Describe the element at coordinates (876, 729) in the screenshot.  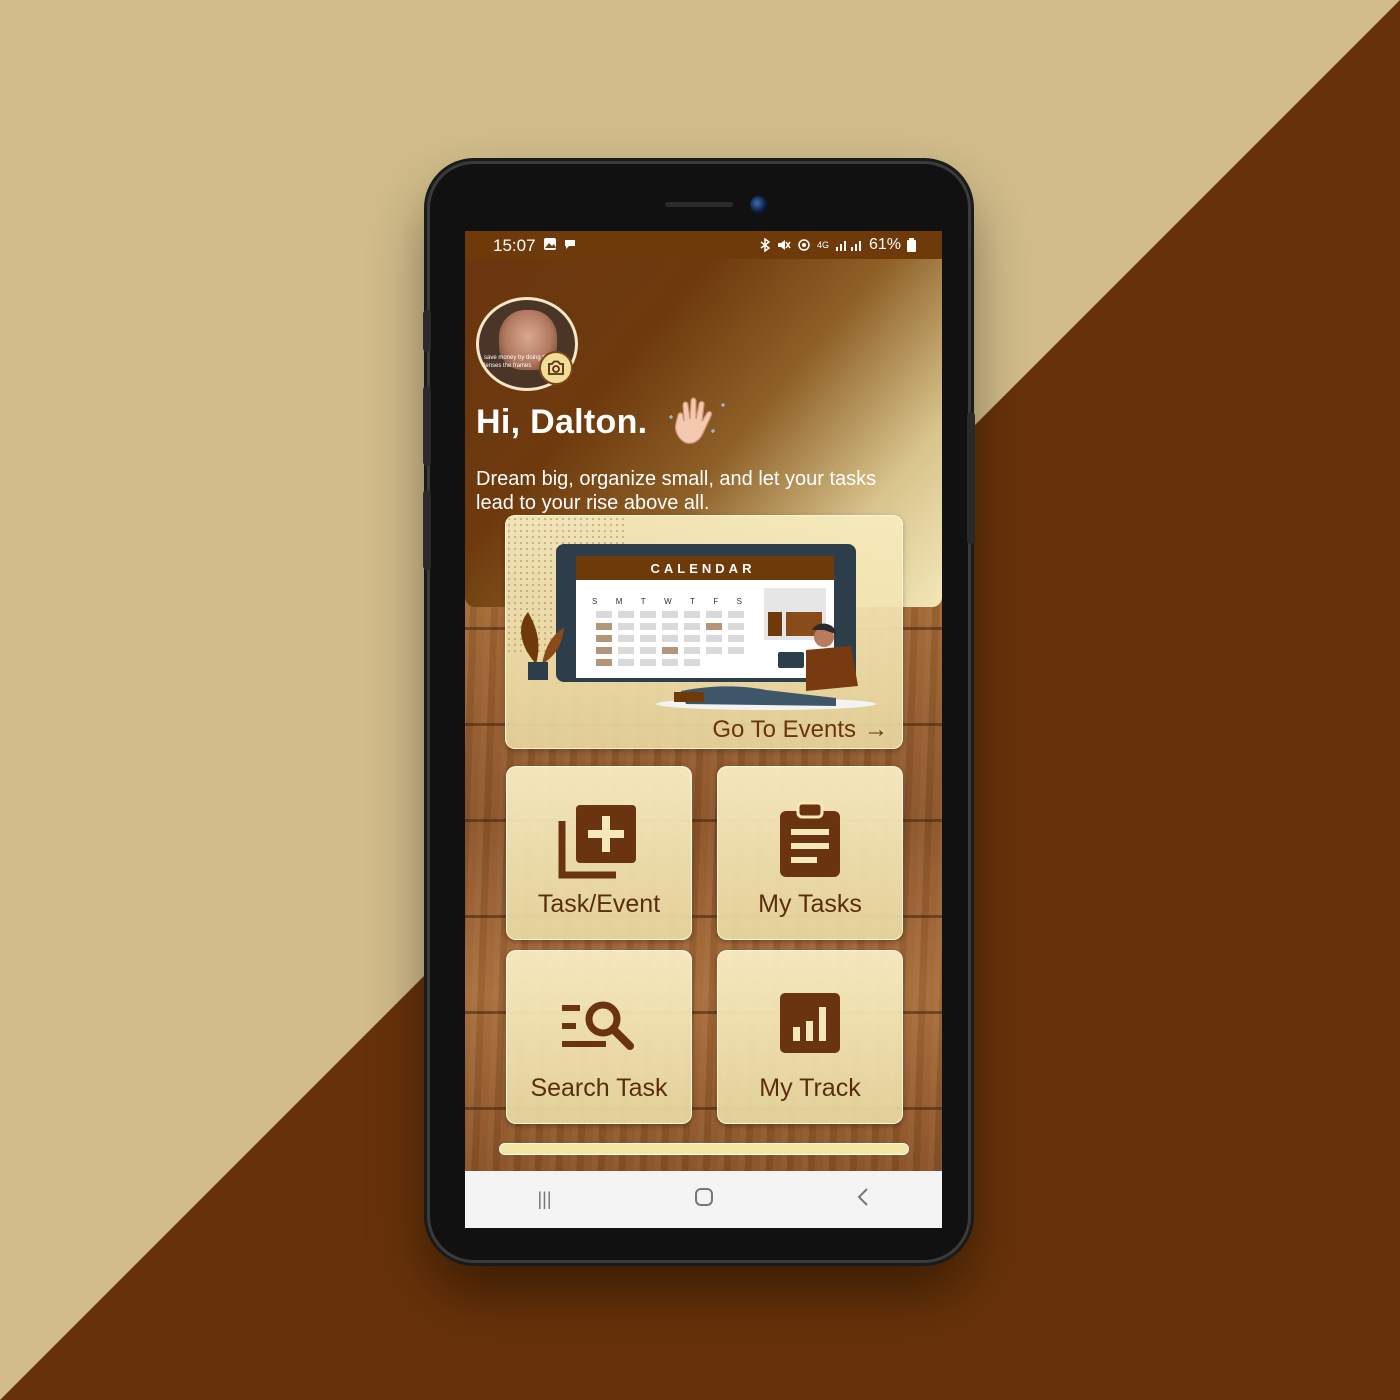
I see `arrow-right-icon: →` at that location.